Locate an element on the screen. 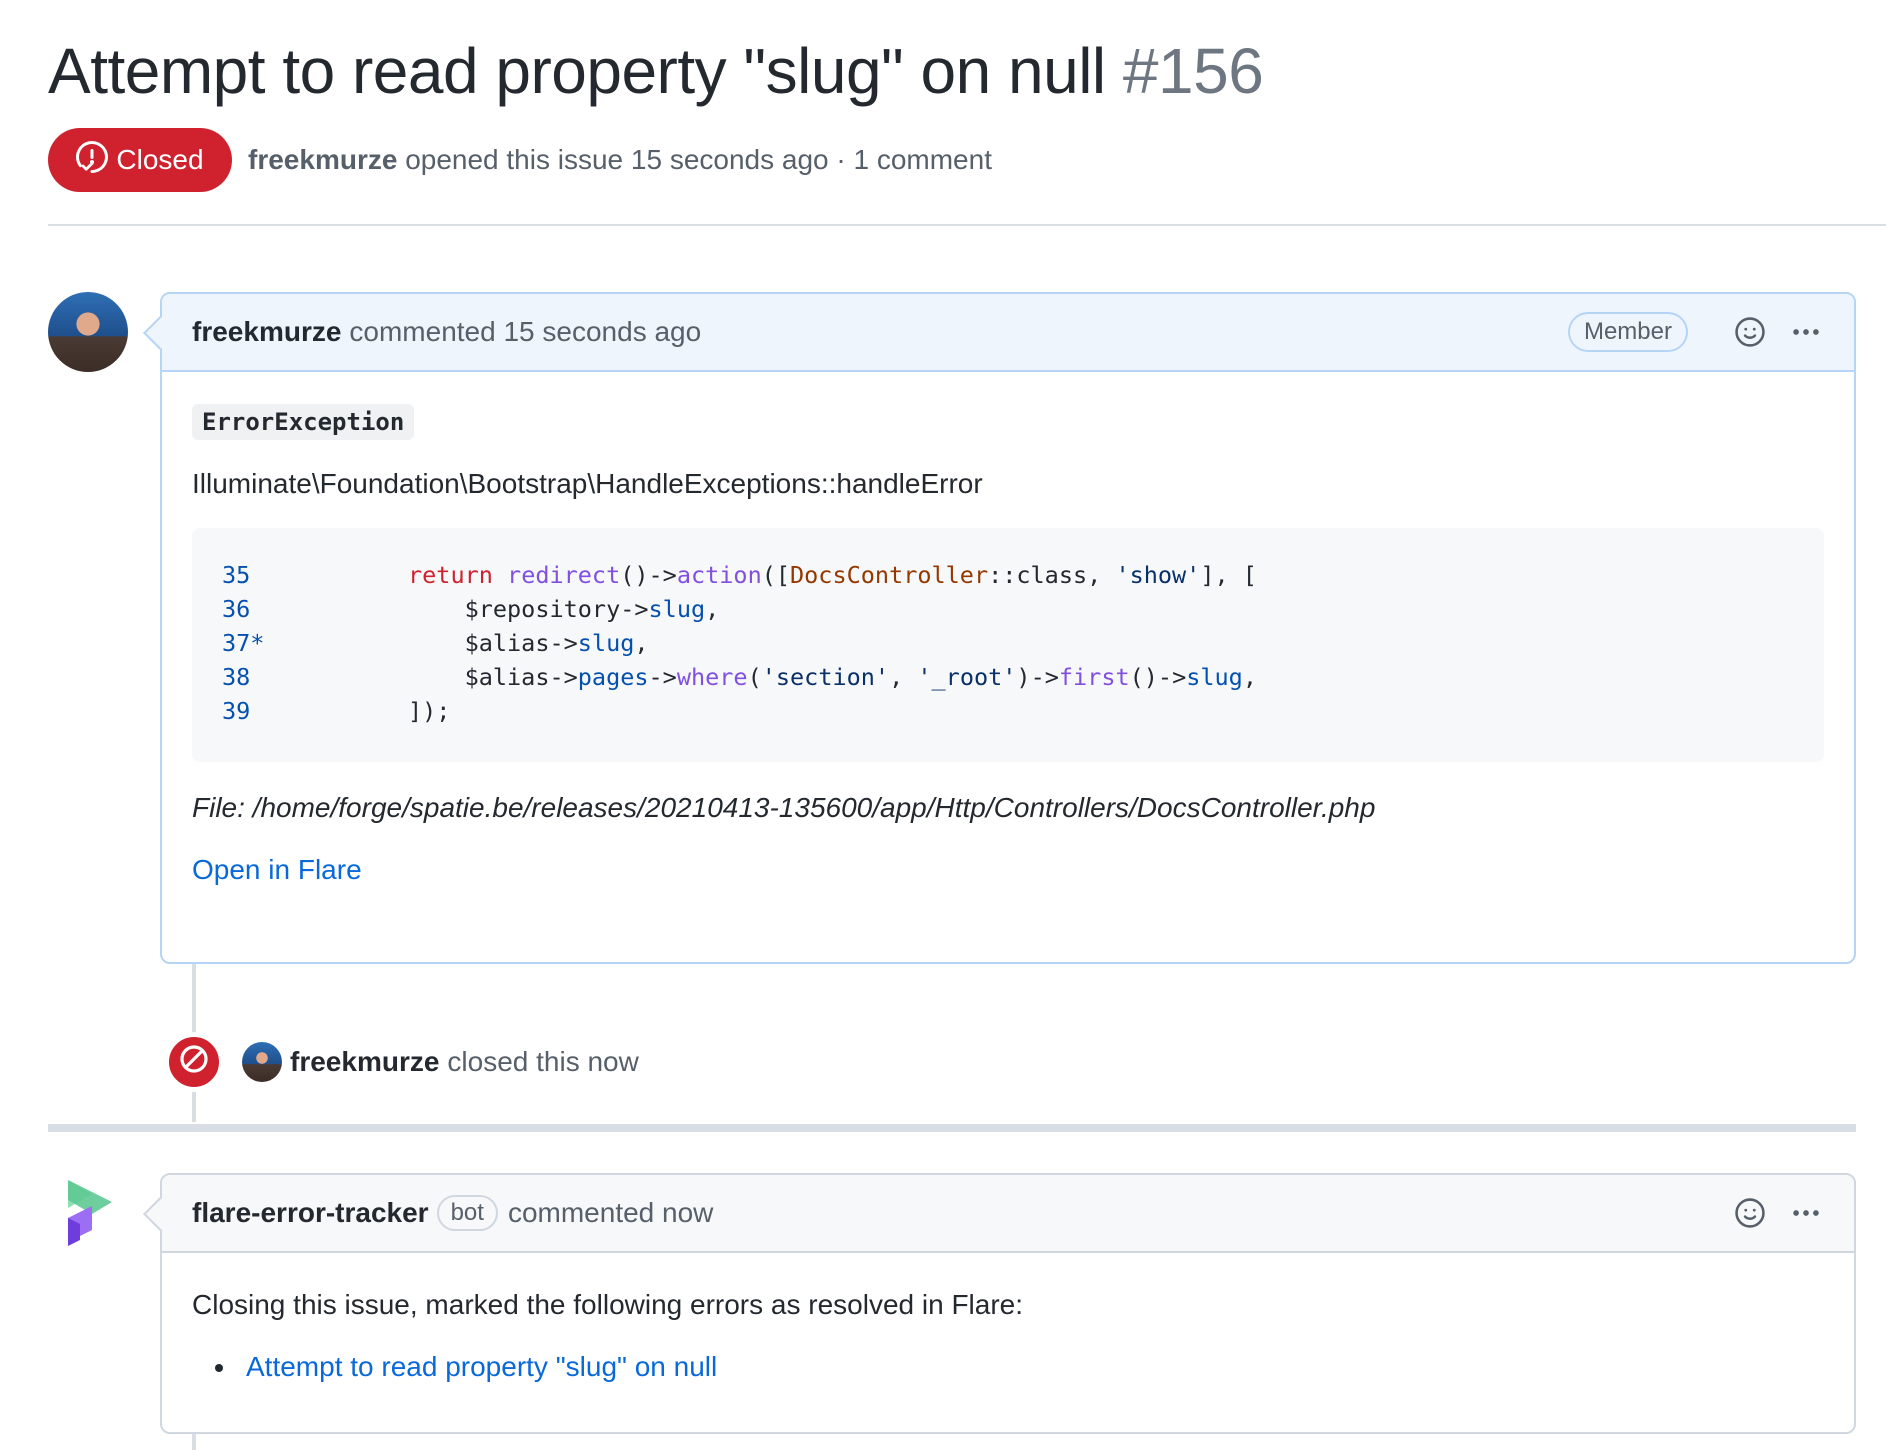 Image resolution: width=1886 pixels, height=1450 pixels. issue-state-badge: Closed is located at coordinates (140, 160).